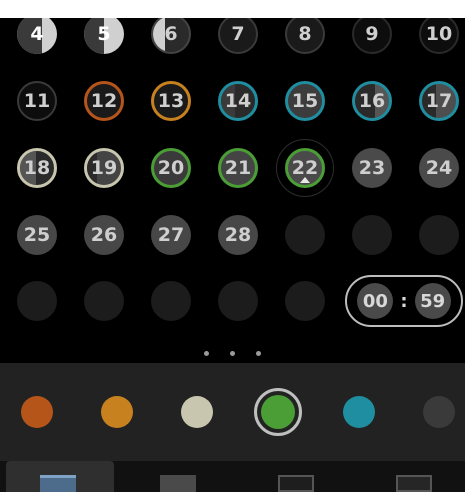 The image size is (465, 492). I want to click on tab-image, so click(296, 476).